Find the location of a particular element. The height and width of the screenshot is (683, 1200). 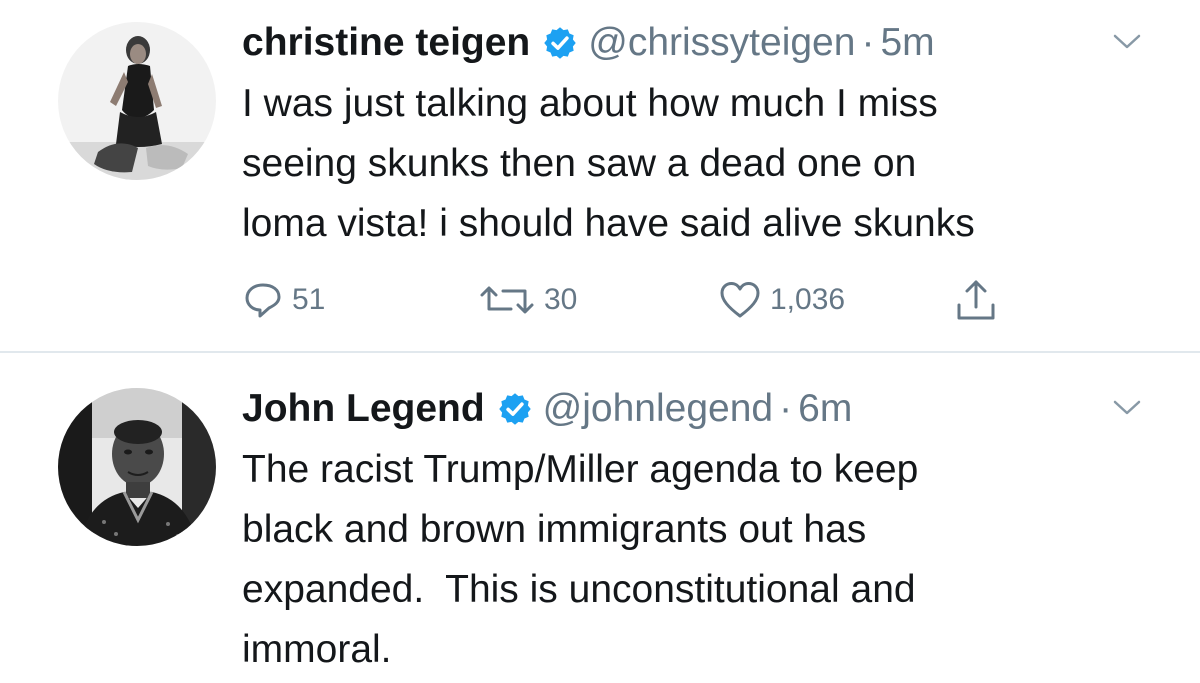

retweet-button: 30 is located at coordinates (527, 300).